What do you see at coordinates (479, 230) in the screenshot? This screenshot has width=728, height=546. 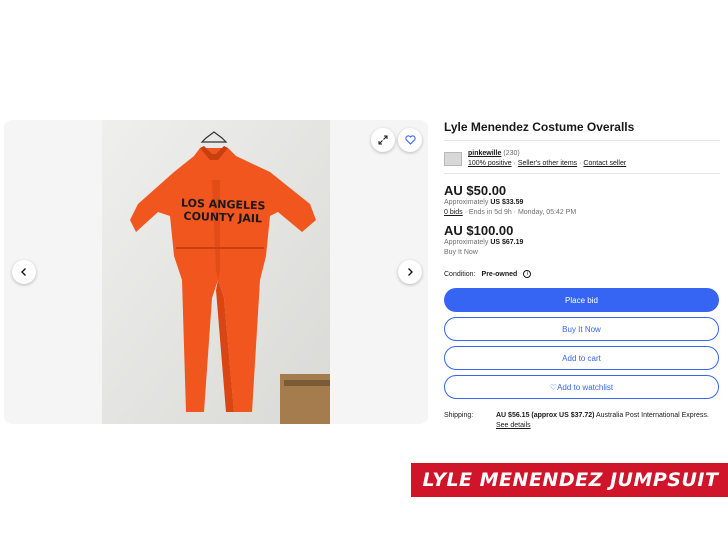 I see `buy-now-price: AU $100.00` at bounding box center [479, 230].